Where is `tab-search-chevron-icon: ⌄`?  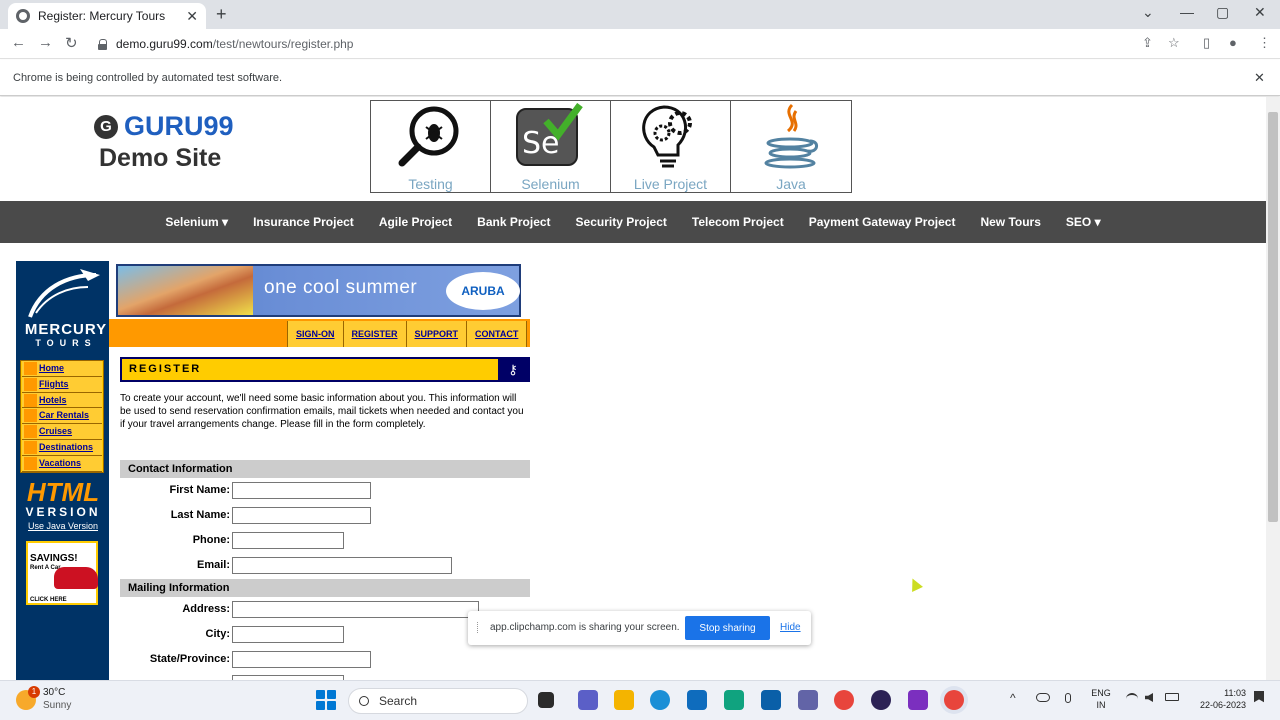
tab-search-chevron-icon: ⌄ is located at coordinates (1148, 12).